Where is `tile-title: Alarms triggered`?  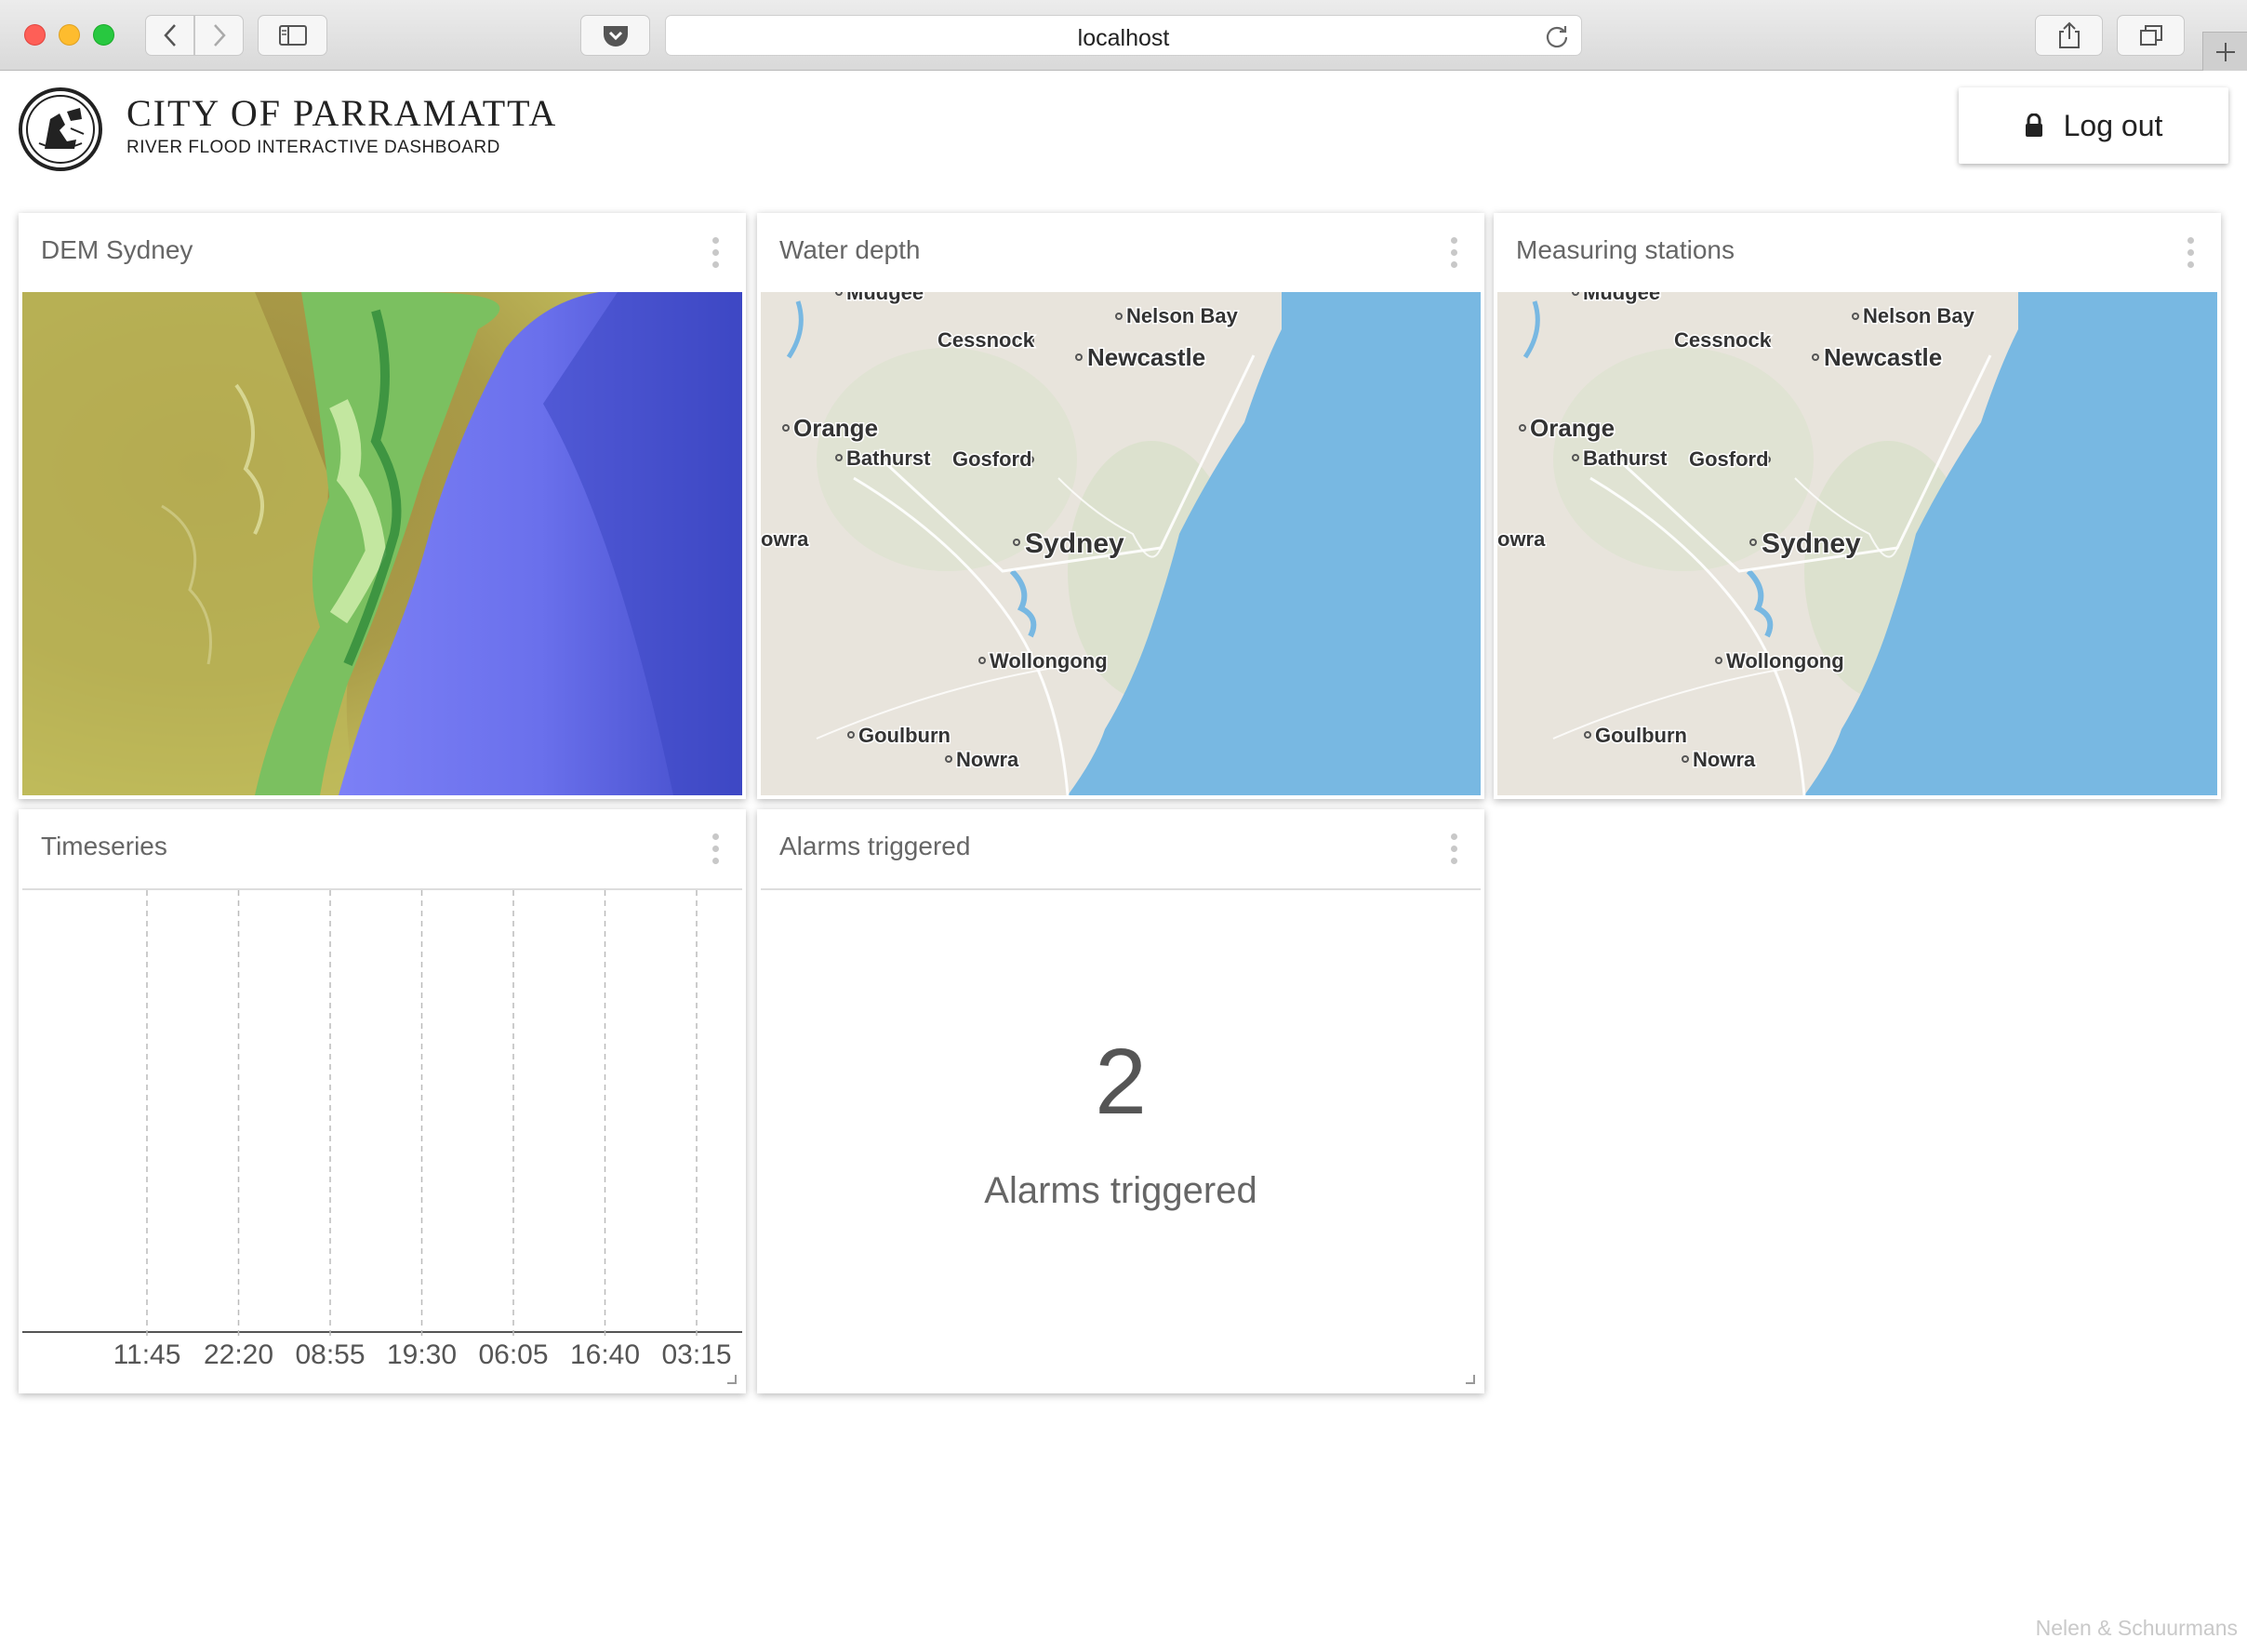 tile-title: Alarms triggered is located at coordinates (875, 846).